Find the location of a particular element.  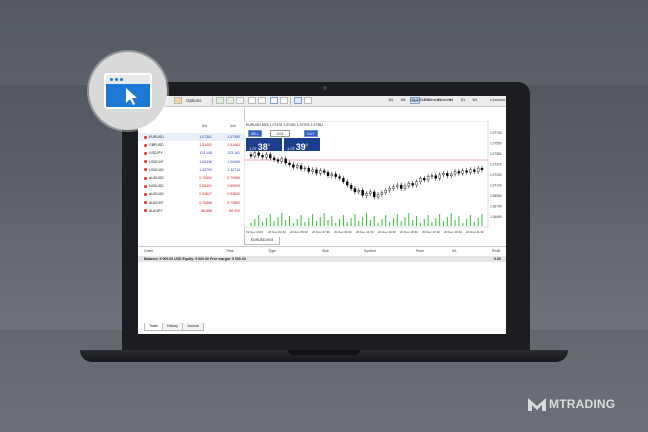

sell-price-box: 1.07381 is located at coordinates (264, 145).